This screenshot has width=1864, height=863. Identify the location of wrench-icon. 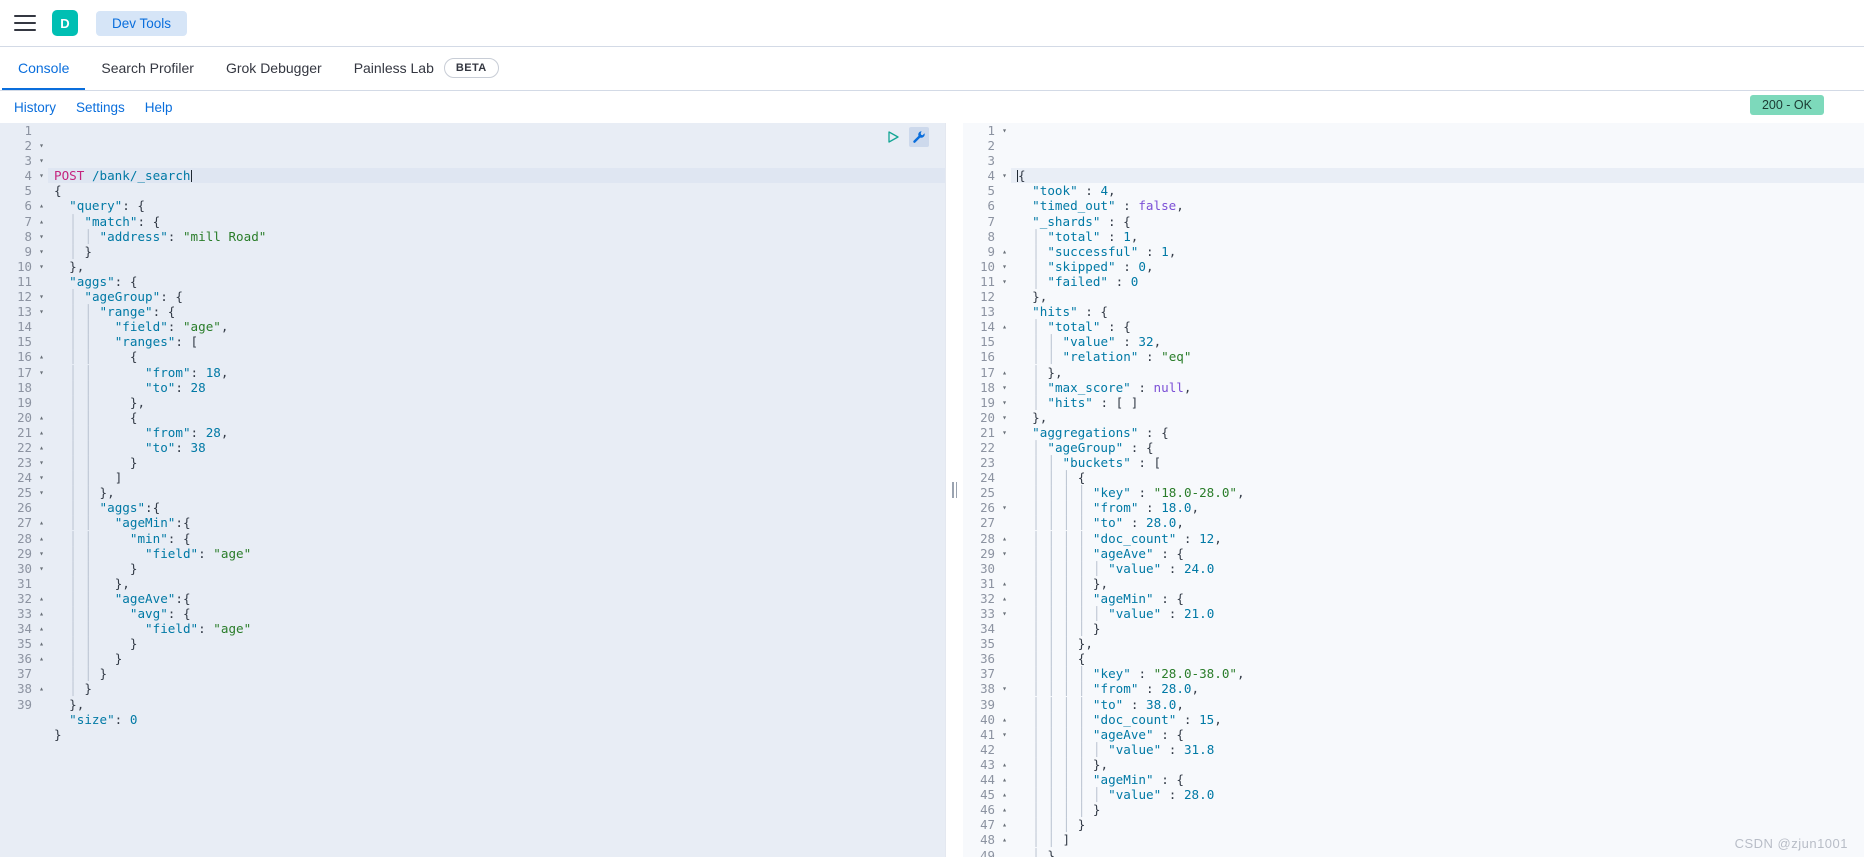
(919, 137).